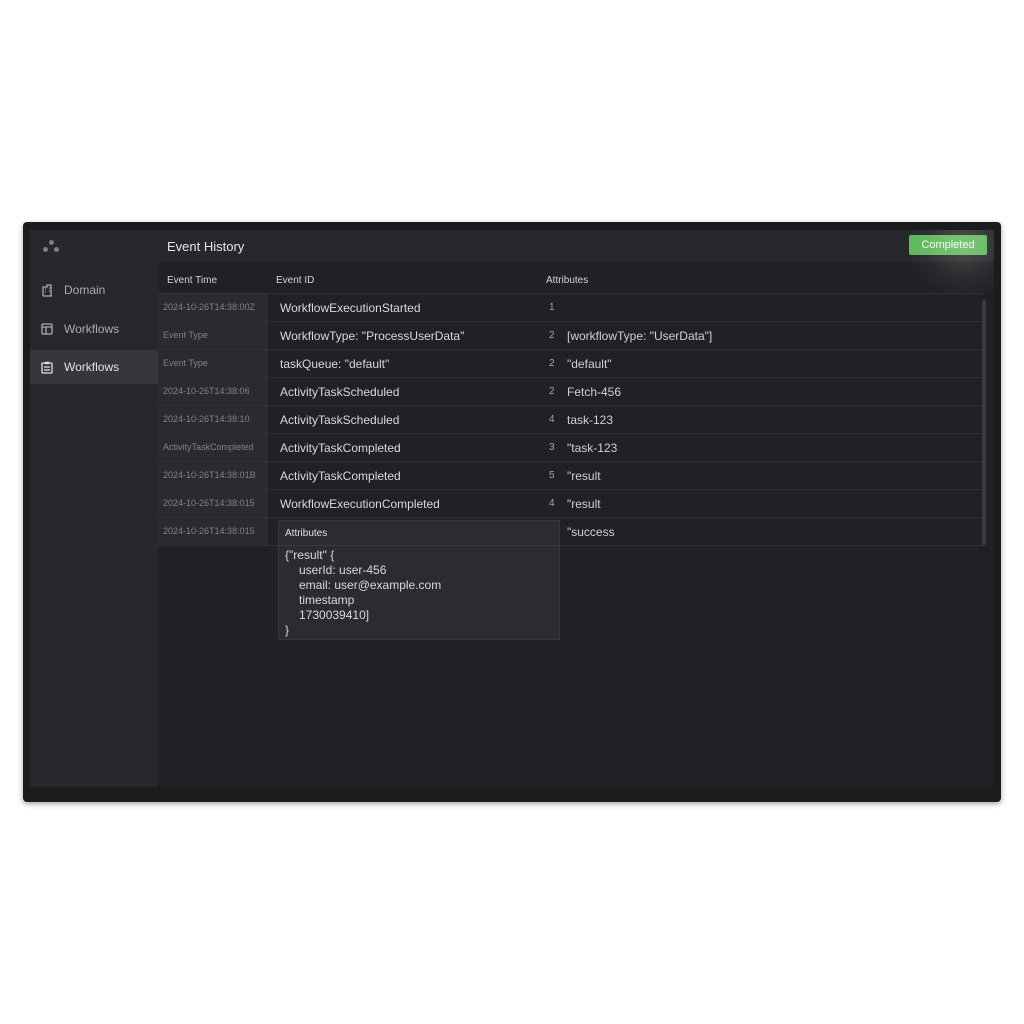  Describe the element at coordinates (310, 555) in the screenshot. I see `json-line: {"result" {` at that location.